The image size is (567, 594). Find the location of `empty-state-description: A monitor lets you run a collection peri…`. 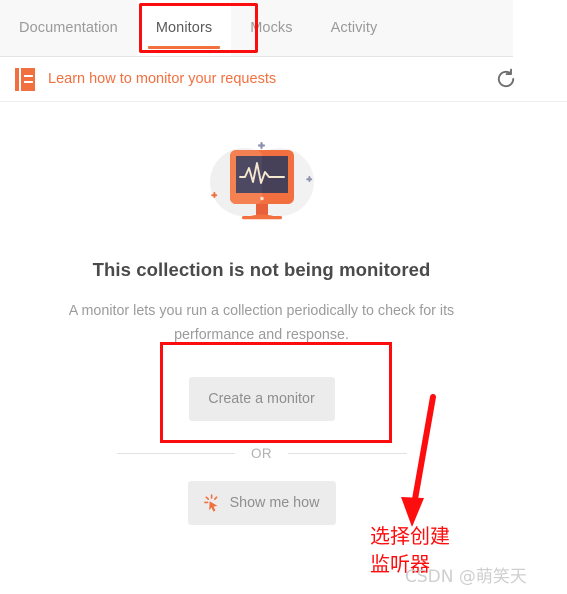

empty-state-description: A monitor lets you run a collection peri… is located at coordinates (261, 323).